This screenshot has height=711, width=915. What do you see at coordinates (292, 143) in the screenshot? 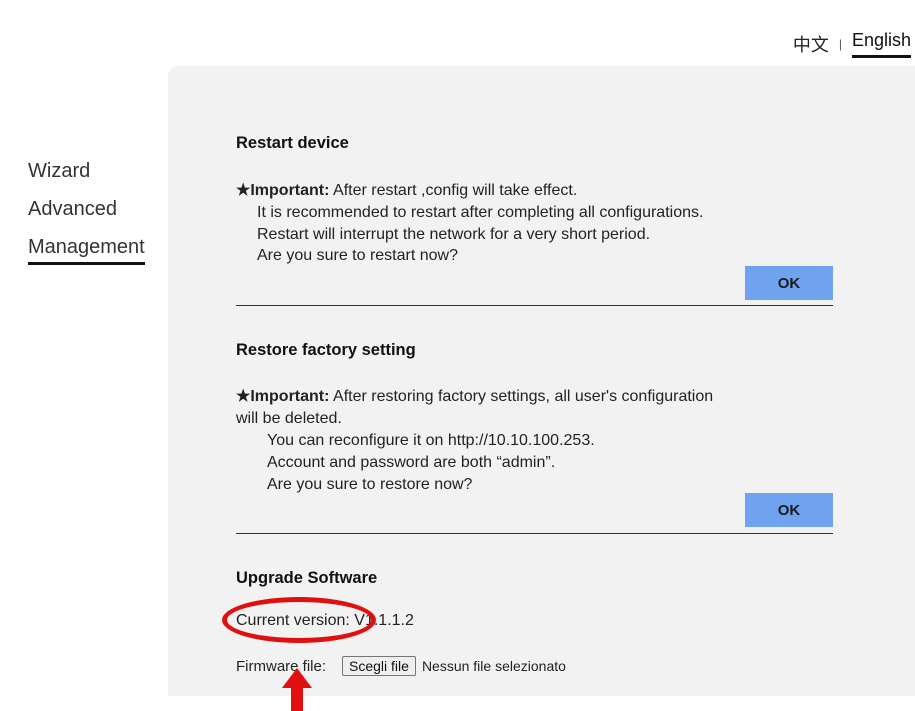
I see `restart-title: Restart device` at bounding box center [292, 143].